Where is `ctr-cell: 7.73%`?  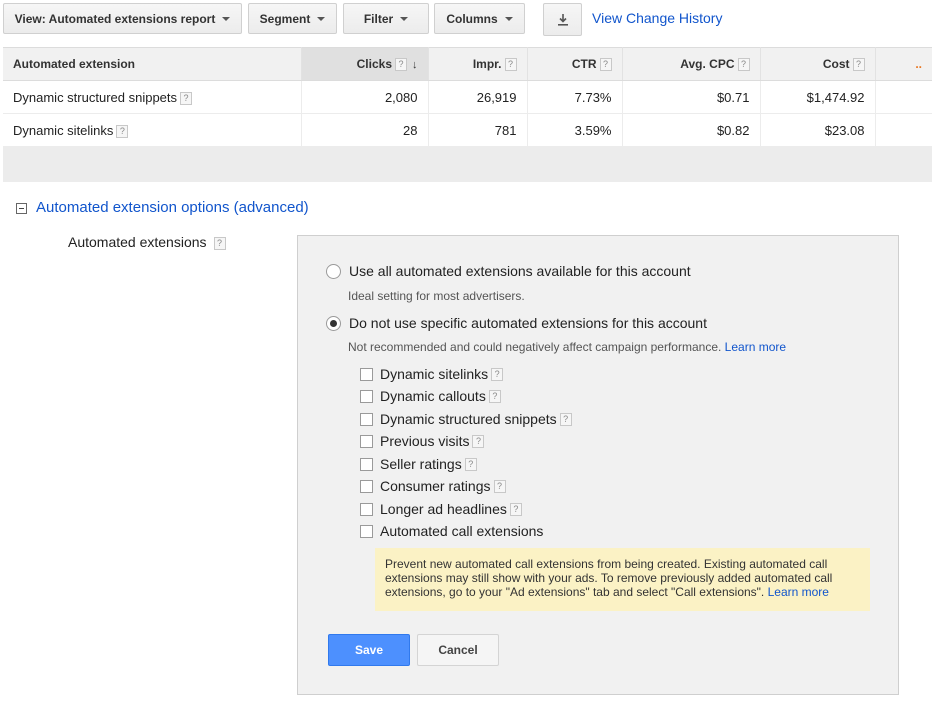
ctr-cell: 7.73% is located at coordinates (575, 97).